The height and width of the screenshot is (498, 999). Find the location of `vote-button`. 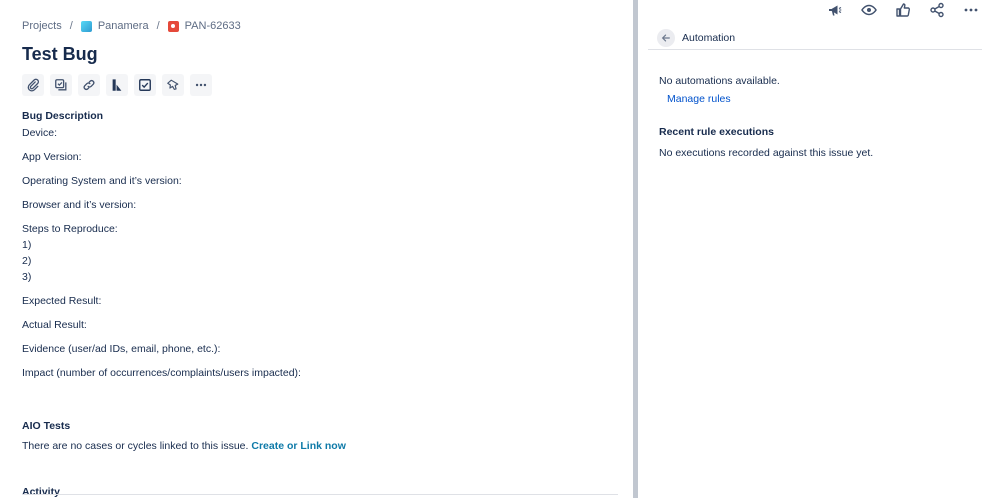

vote-button is located at coordinates (903, 10).